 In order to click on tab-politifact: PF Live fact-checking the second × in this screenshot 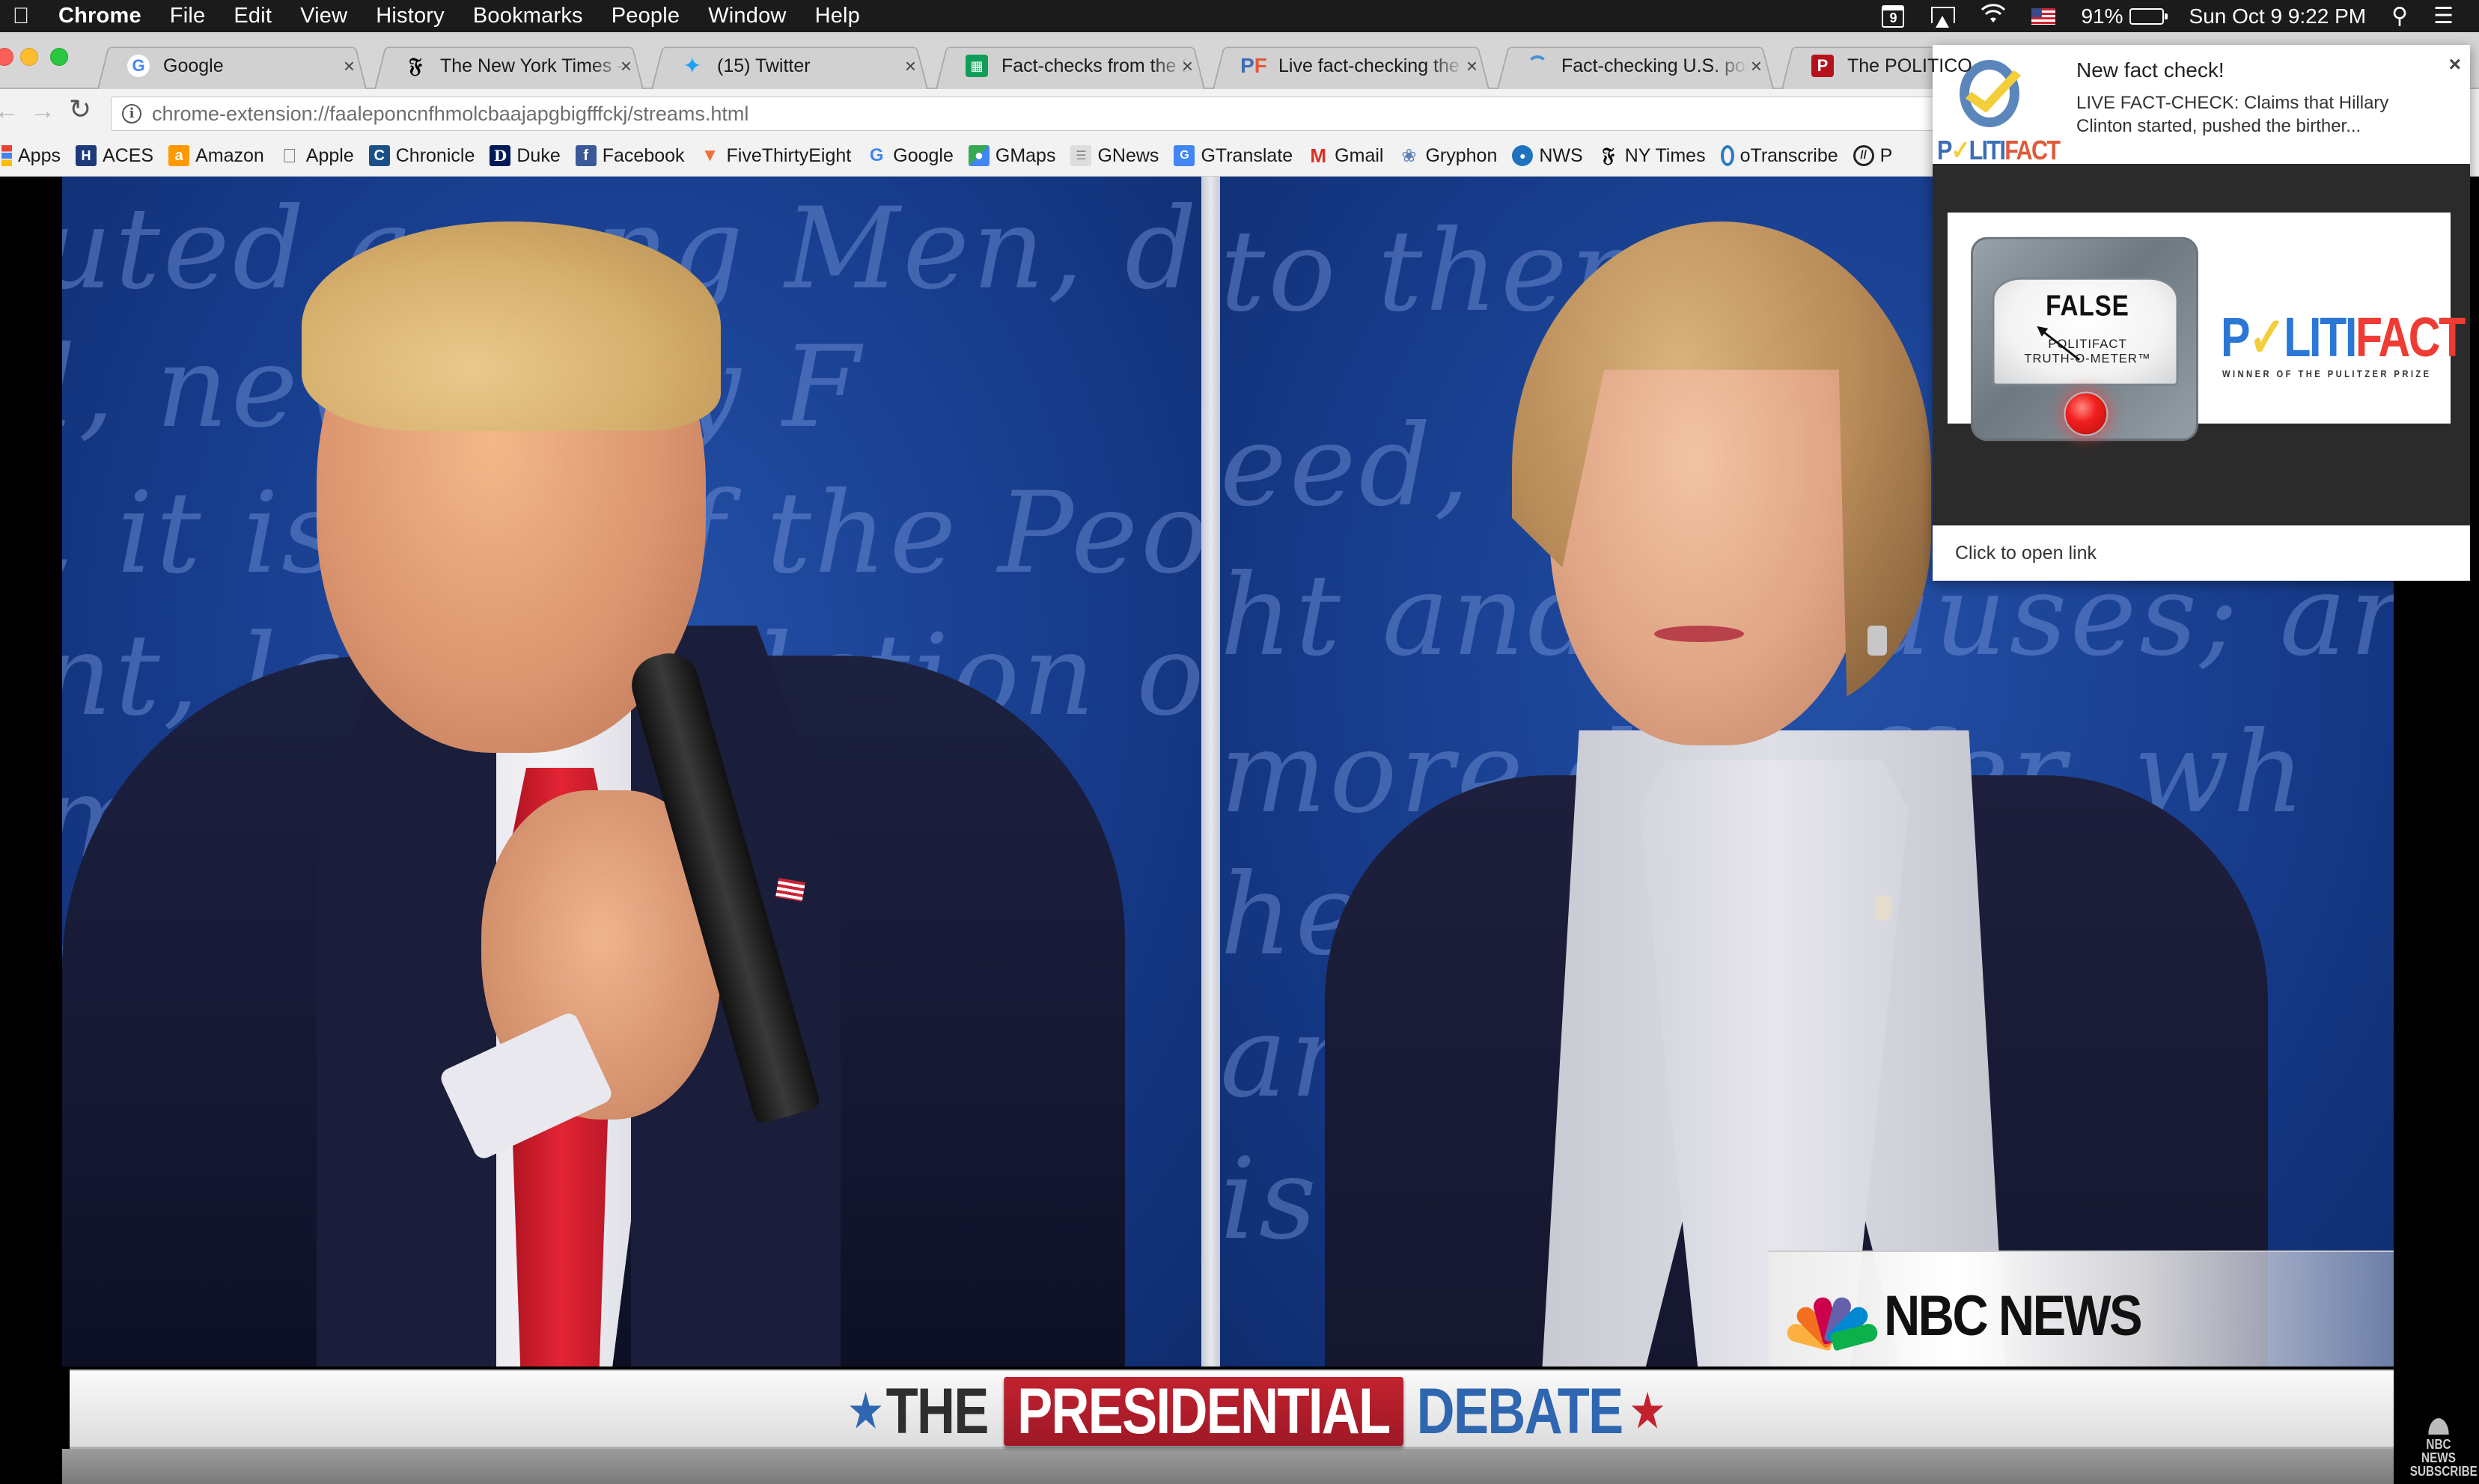, I will do `click(1351, 66)`.